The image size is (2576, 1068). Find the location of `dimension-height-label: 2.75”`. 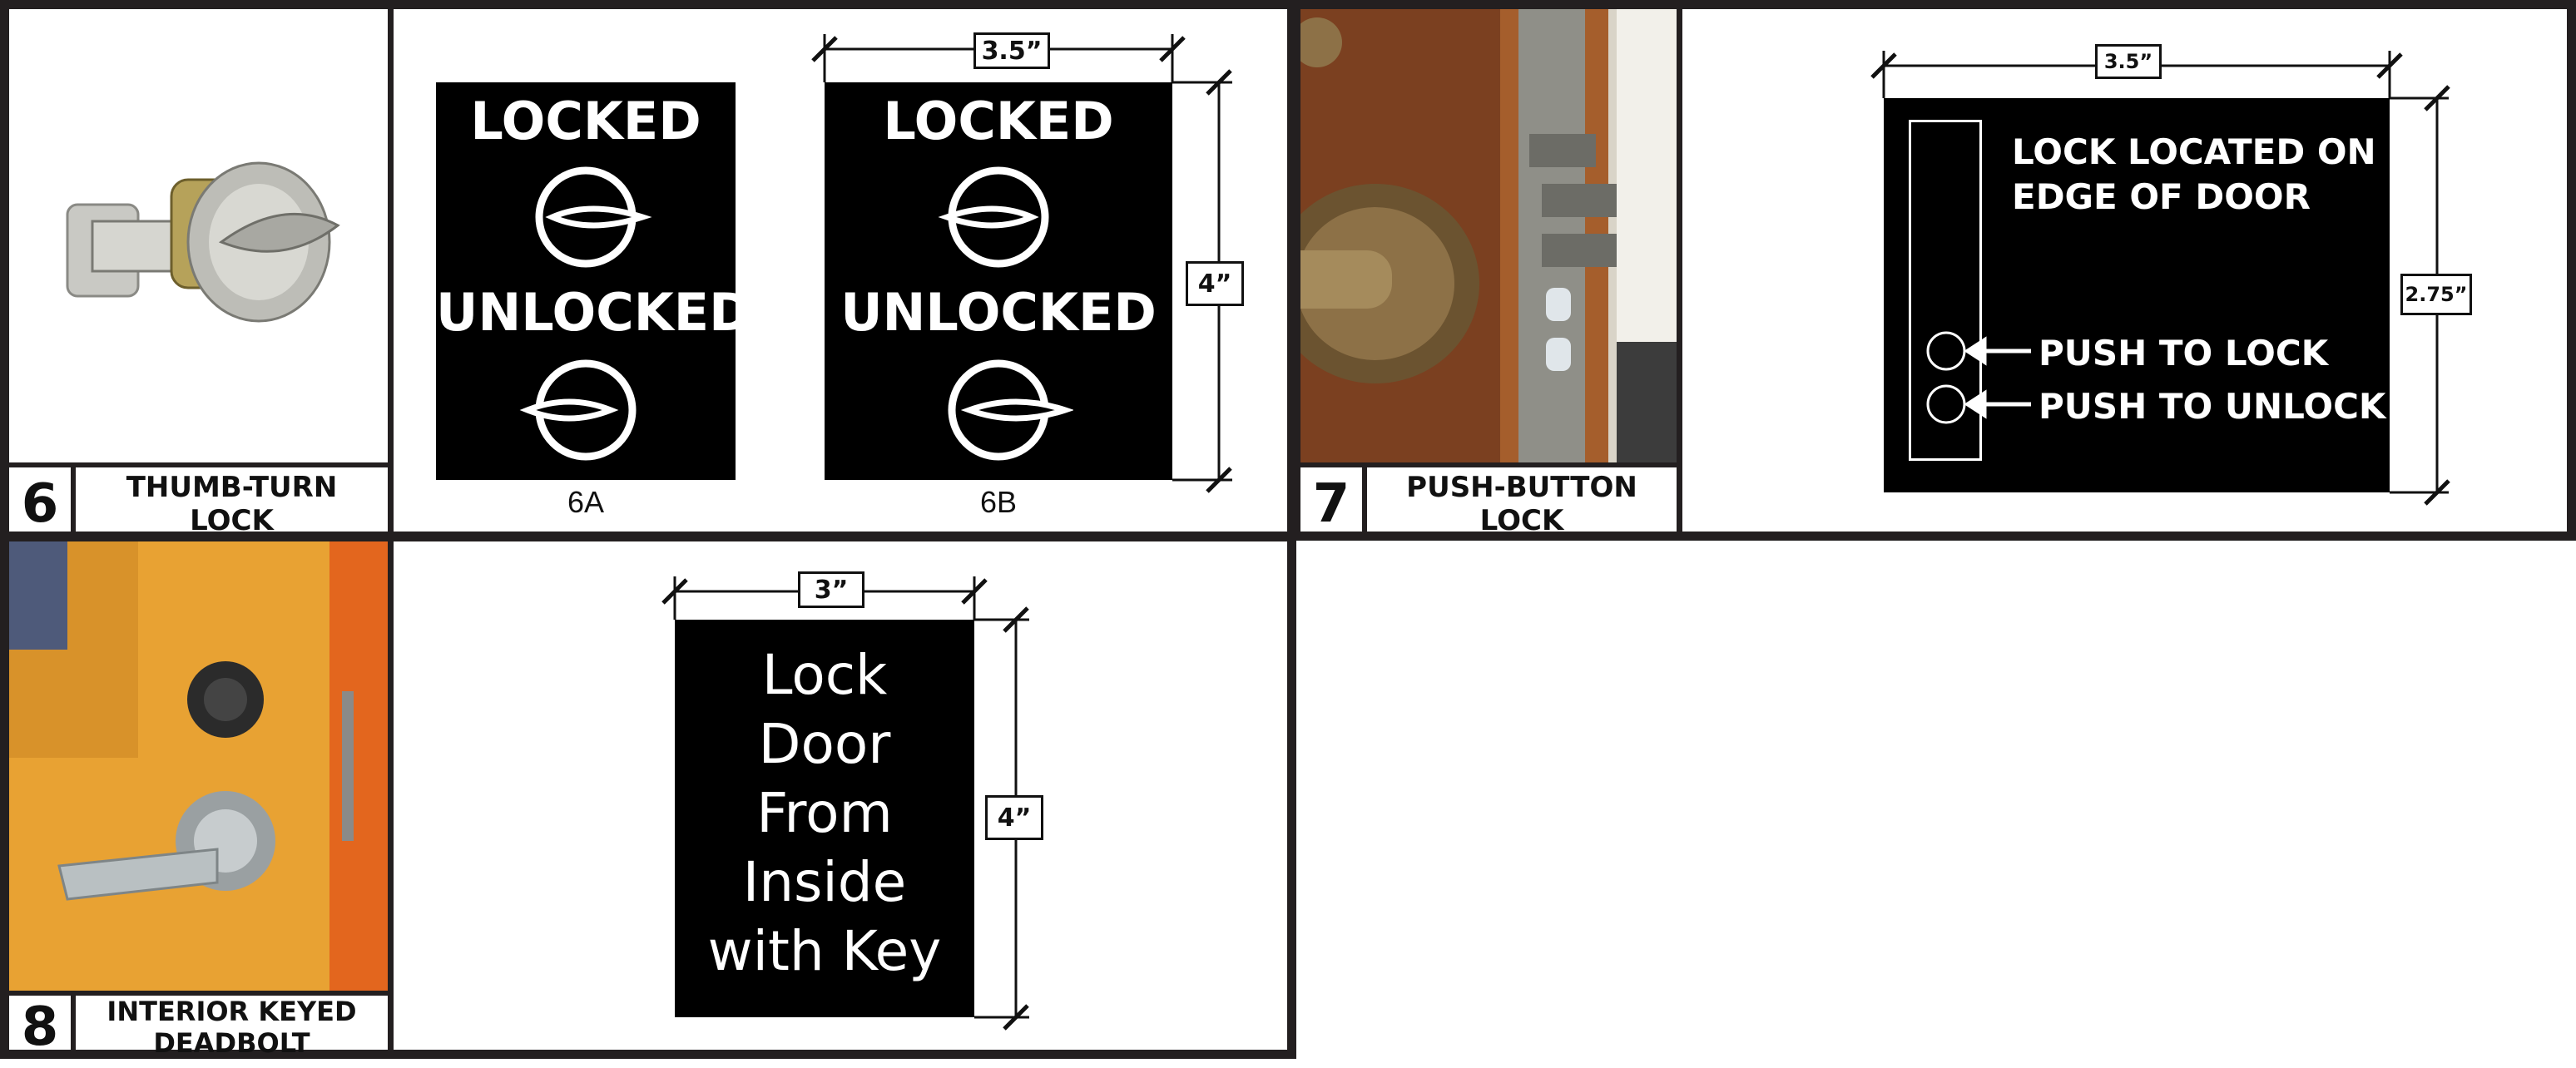

dimension-height-label: 2.75” is located at coordinates (2436, 294).